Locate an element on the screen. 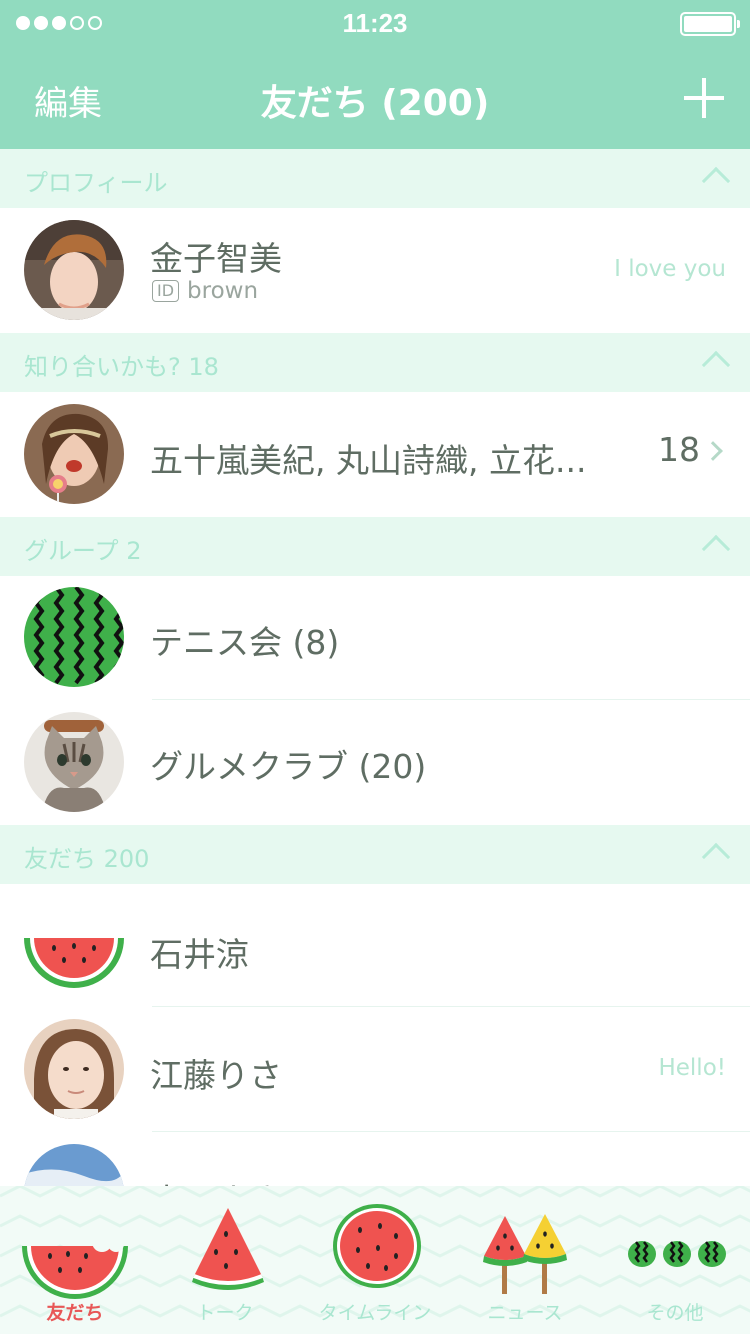 The height and width of the screenshot is (1334, 750). status-time: 11:23 is located at coordinates (375, 23).